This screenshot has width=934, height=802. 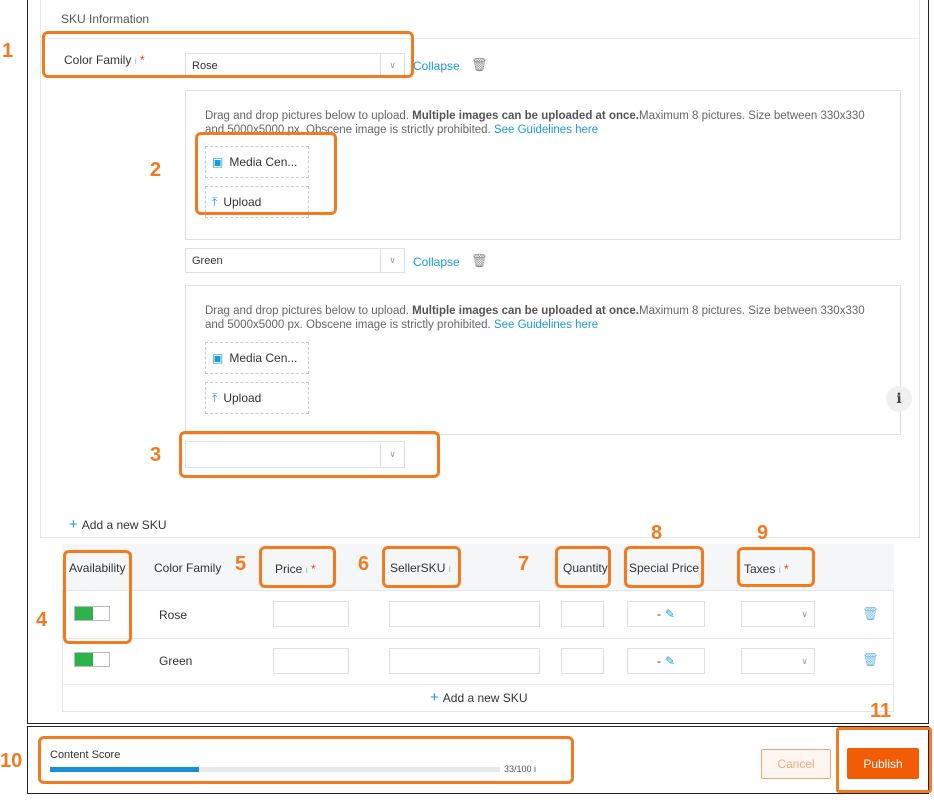 What do you see at coordinates (763, 533) in the screenshot?
I see `annotation-number: 9` at bounding box center [763, 533].